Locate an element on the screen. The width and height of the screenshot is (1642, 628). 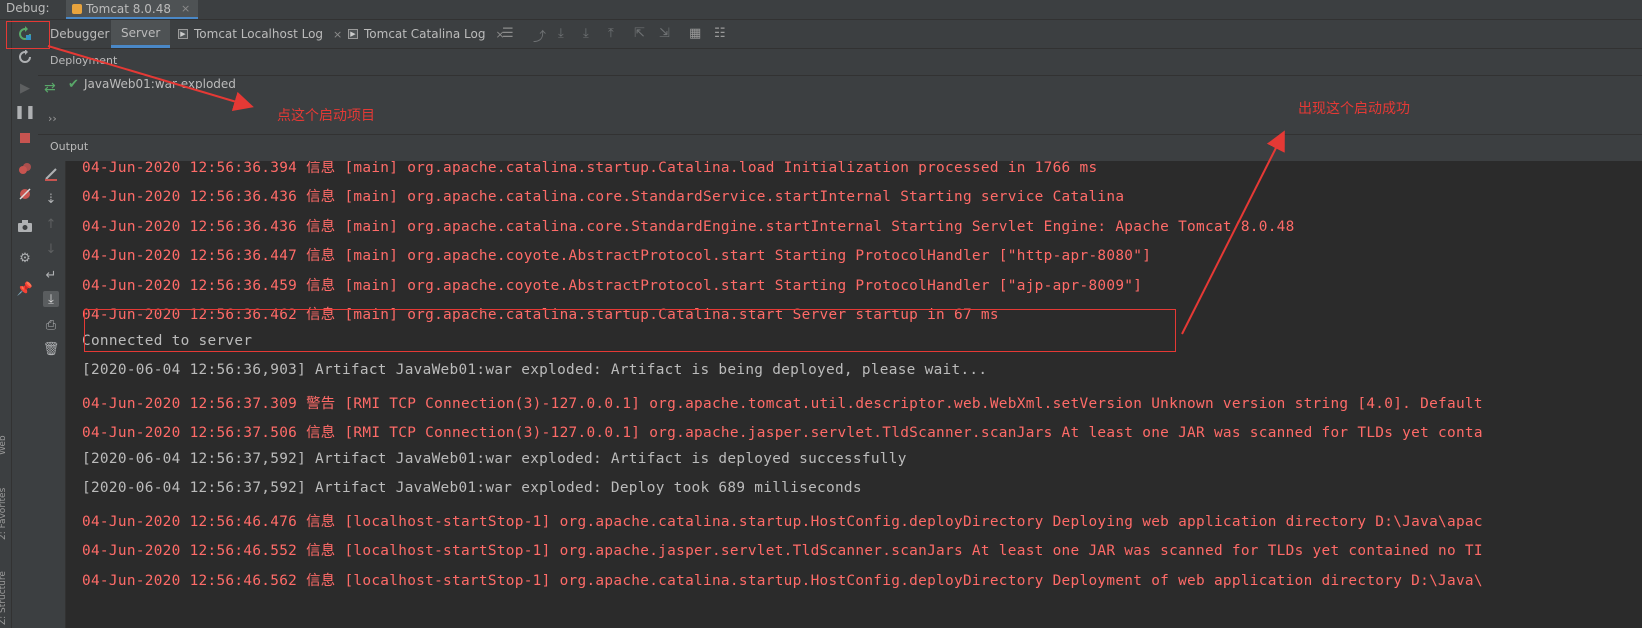
arrow-to-start-hint is located at coordinates (150, 78).